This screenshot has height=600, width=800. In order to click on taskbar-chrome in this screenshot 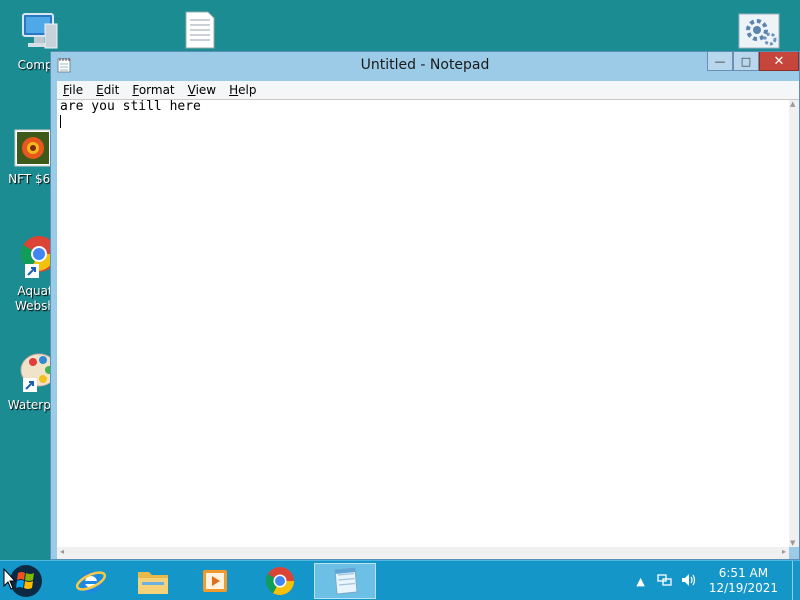, I will do `click(280, 581)`.